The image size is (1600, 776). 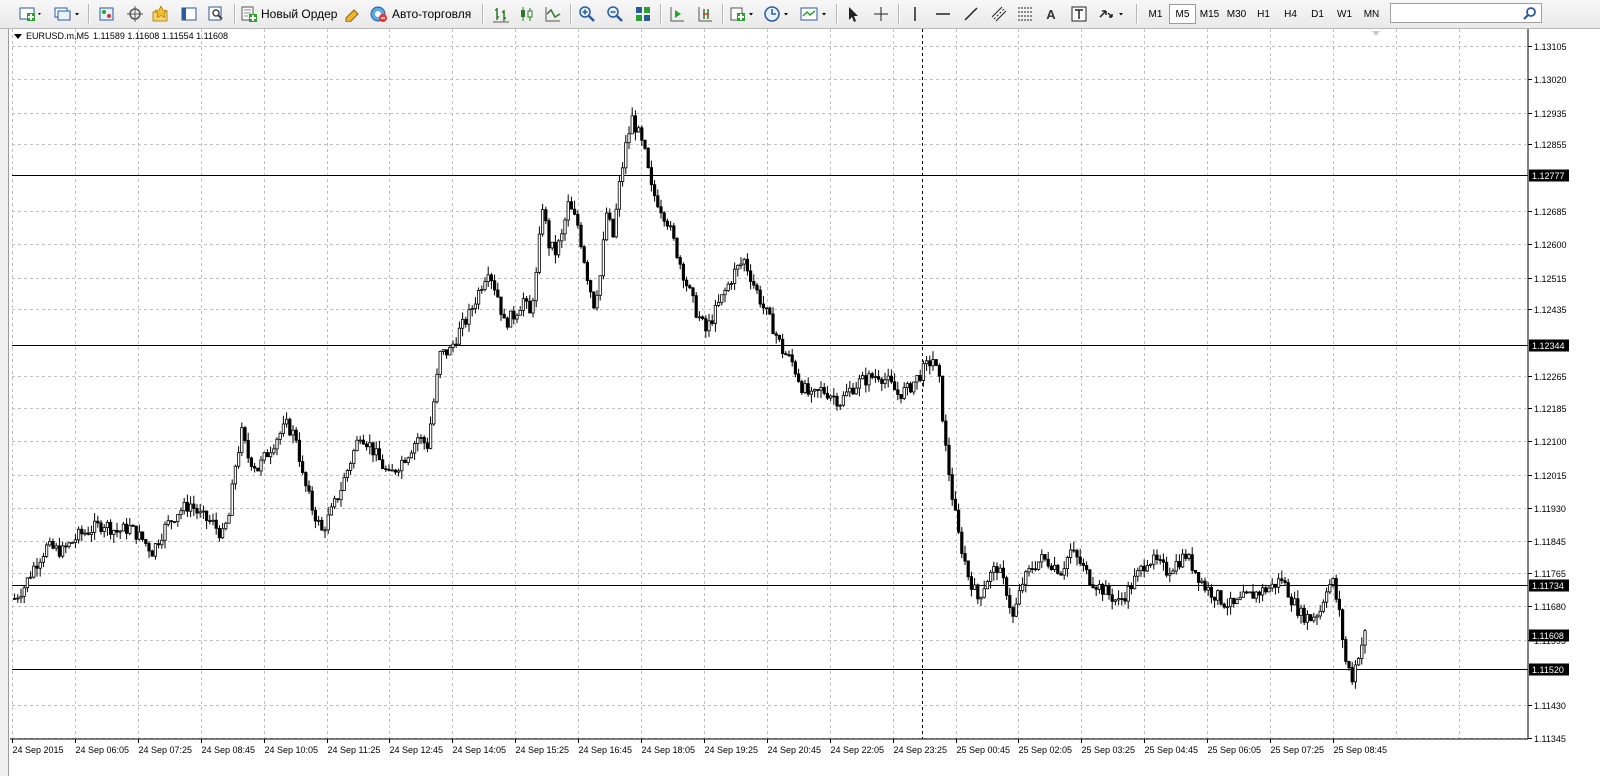 What do you see at coordinates (1548, 670) in the screenshot?
I see `level-price-label: 1.11520` at bounding box center [1548, 670].